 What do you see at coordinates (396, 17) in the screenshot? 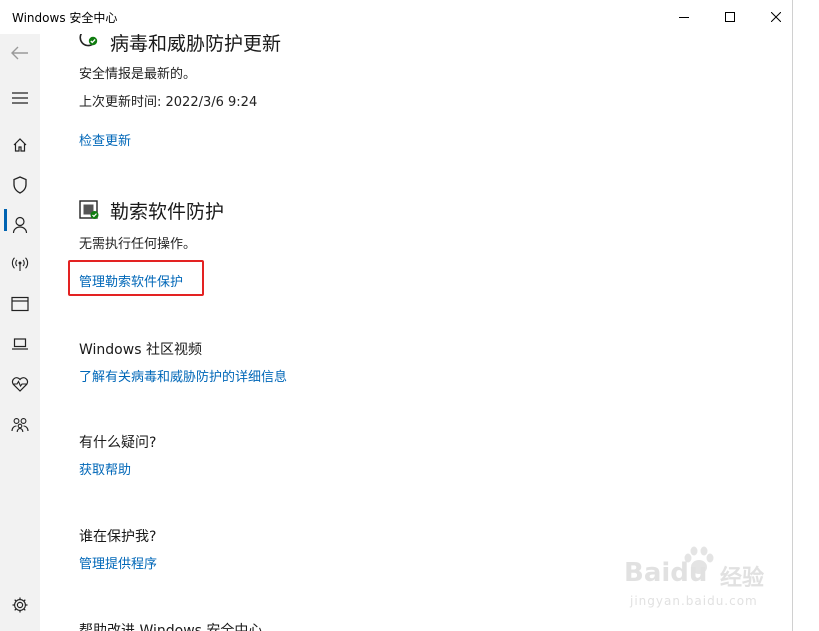
I see `title-bar: Windows 安全中心` at bounding box center [396, 17].